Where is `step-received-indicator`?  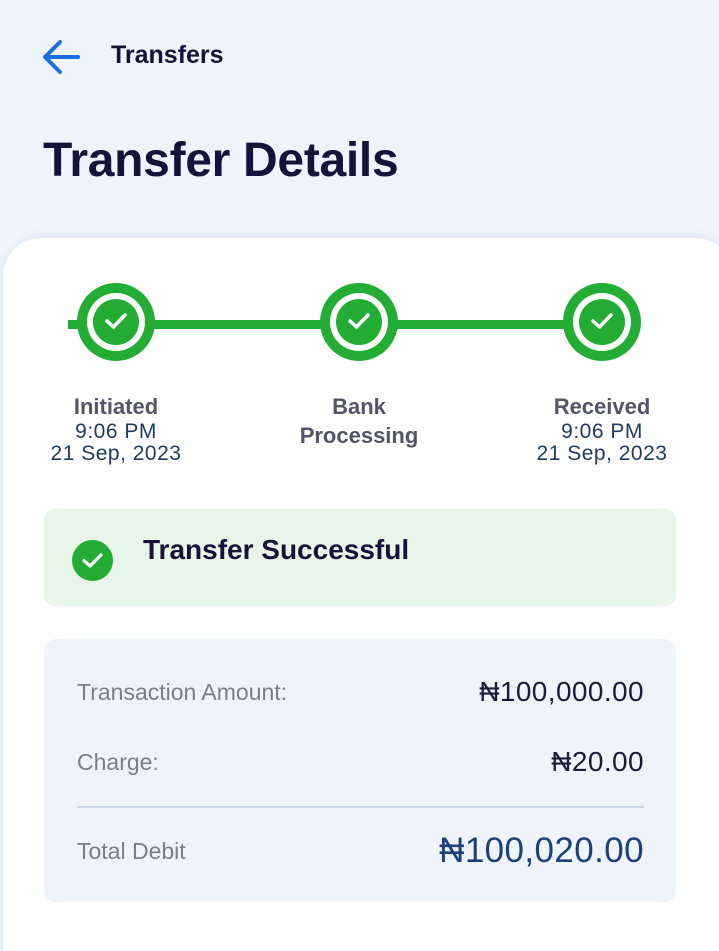 step-received-indicator is located at coordinates (602, 322).